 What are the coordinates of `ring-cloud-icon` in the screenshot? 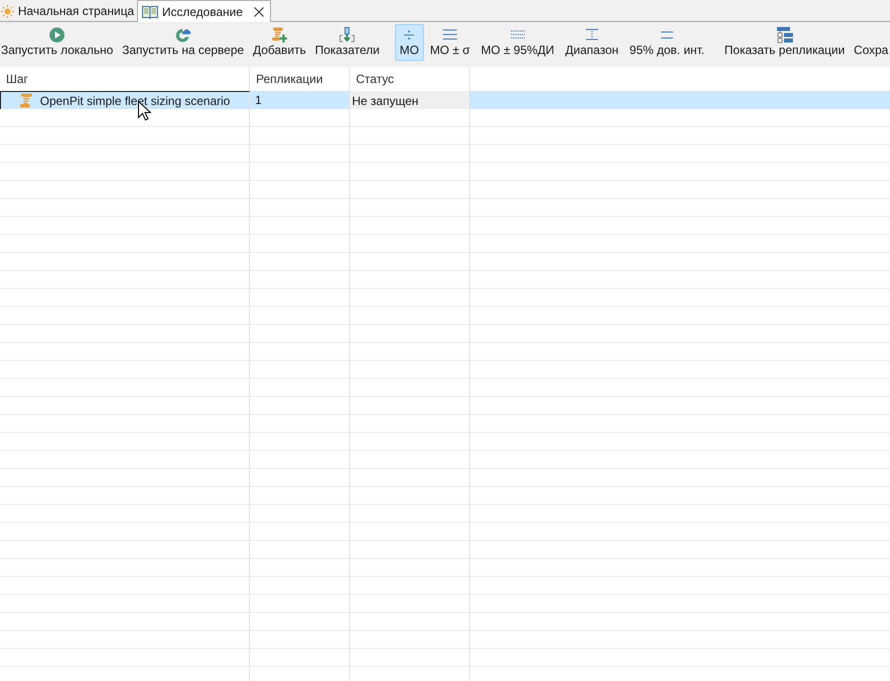 It's located at (183, 34).